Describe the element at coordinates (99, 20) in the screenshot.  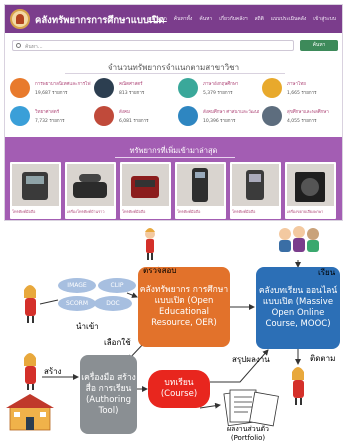
I see `site-brand: คลังทรัพยากรการศึกษาแบบเปิด` at that location.